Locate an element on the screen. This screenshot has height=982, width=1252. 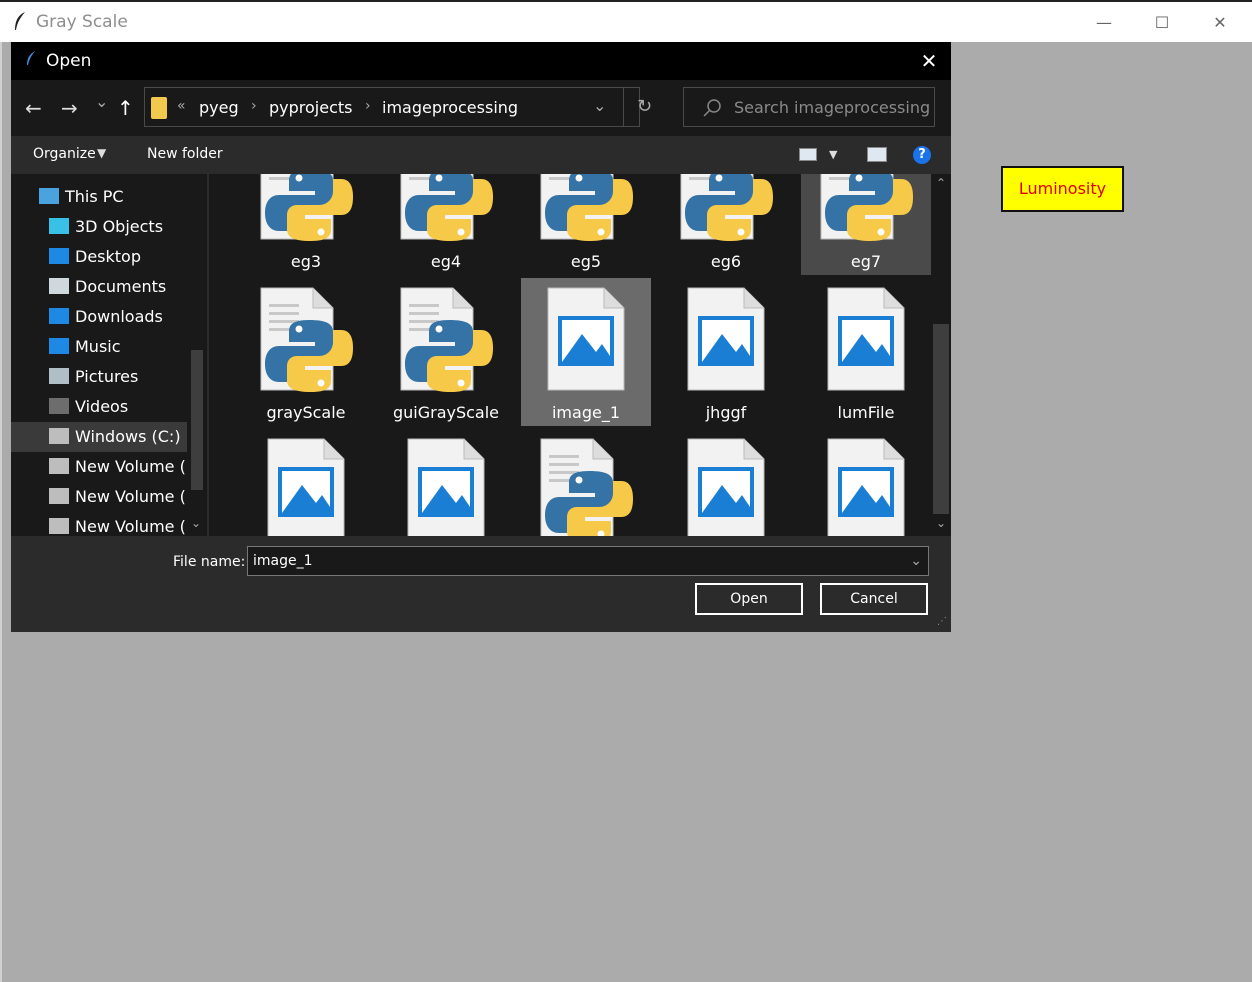
navigation-pane-scrollbar is located at coordinates (196, 355).